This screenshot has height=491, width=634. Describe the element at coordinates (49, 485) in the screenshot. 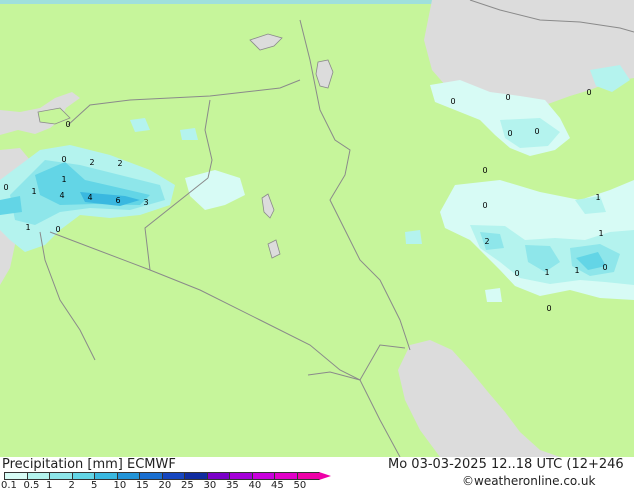

I see `legend-tick: 1` at that location.